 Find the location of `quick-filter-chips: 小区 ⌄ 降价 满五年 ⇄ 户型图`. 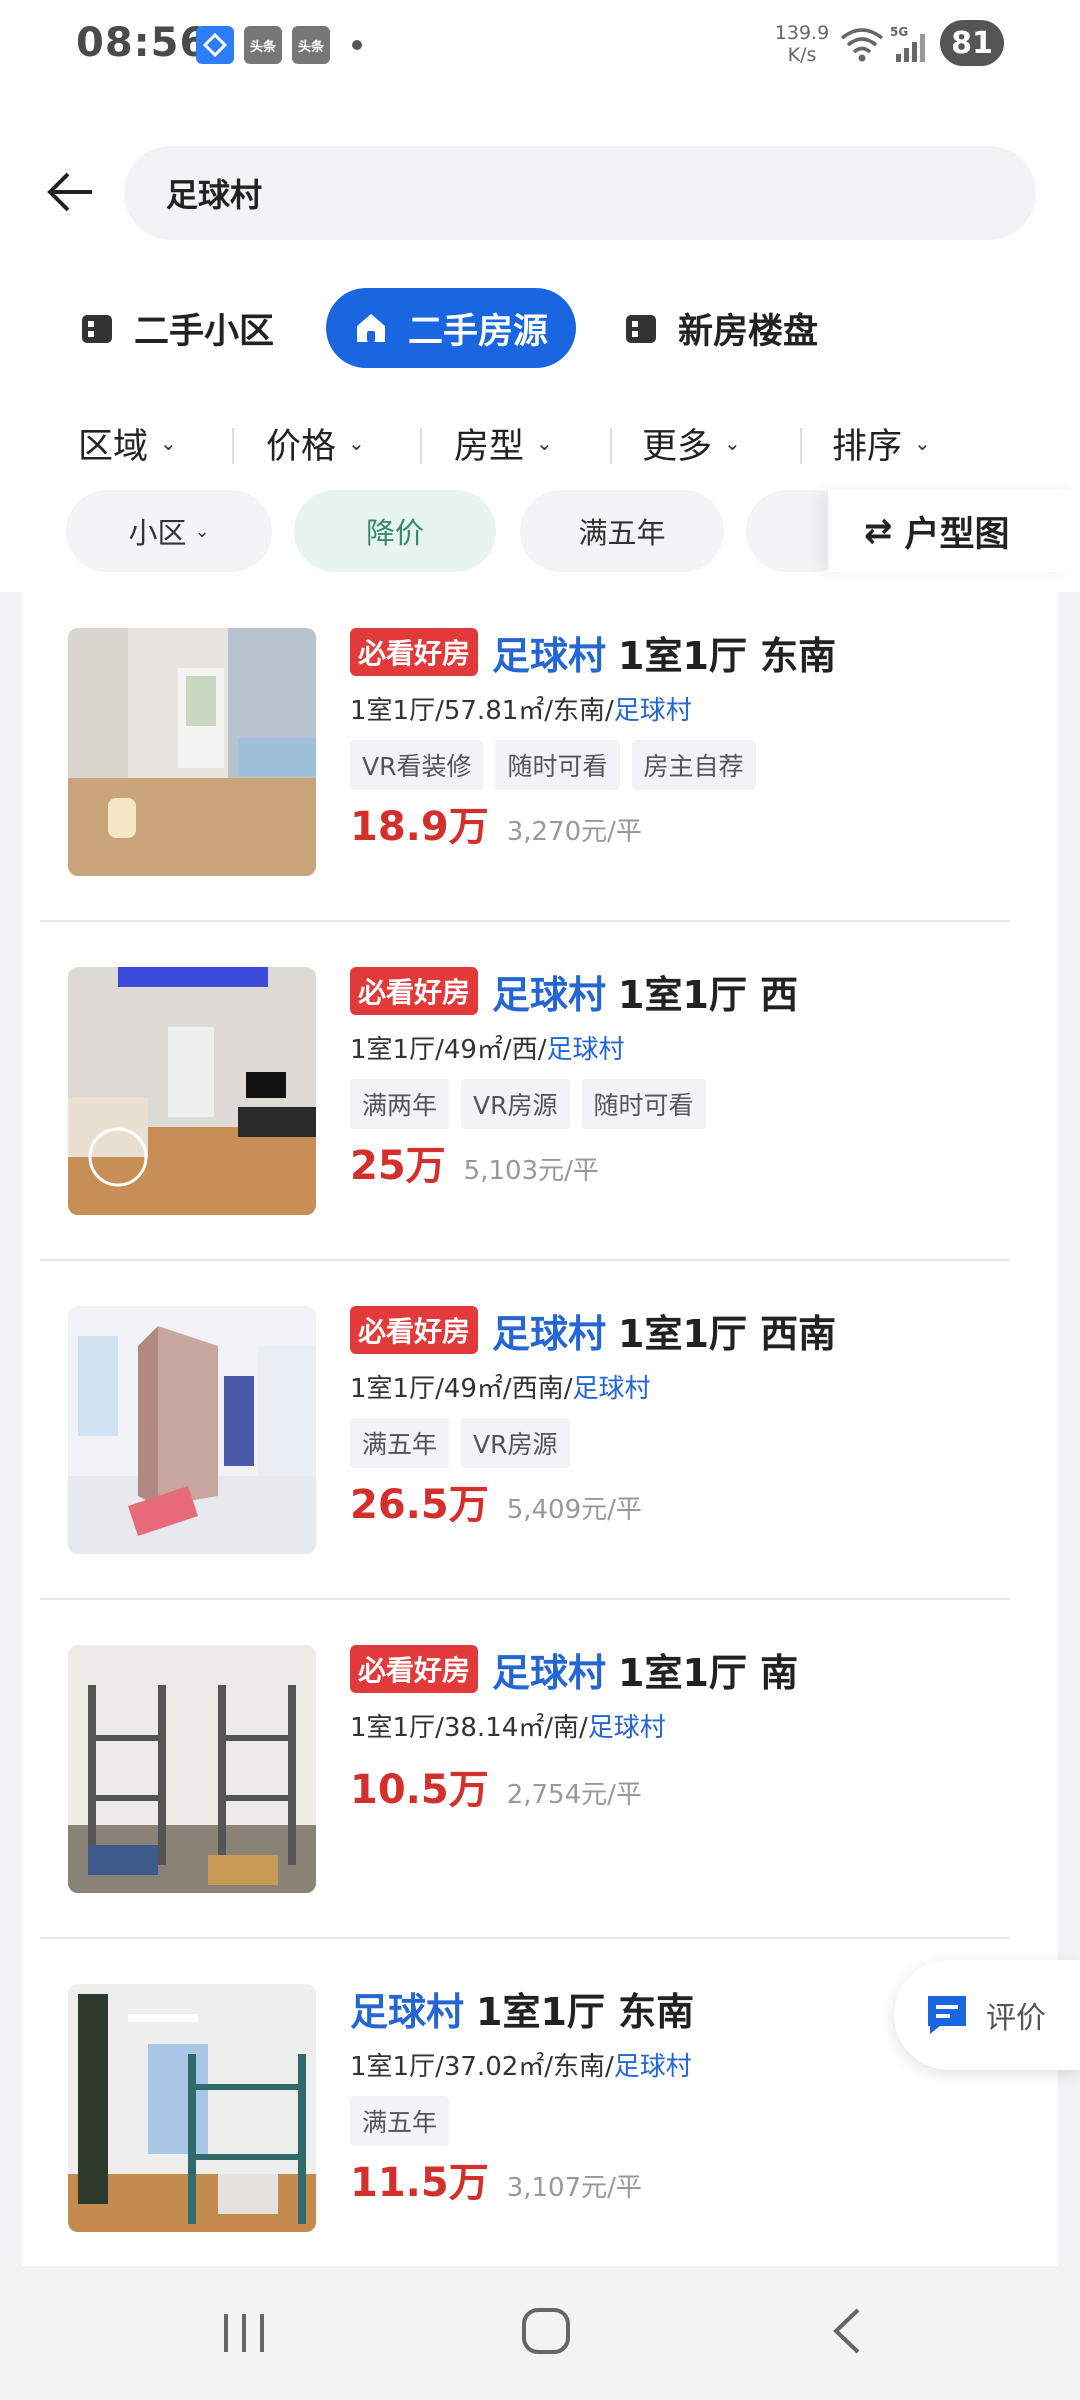

quick-filter-chips: 小区 ⌄ 降价 满五年 ⇄ 户型图 is located at coordinates (540, 531).